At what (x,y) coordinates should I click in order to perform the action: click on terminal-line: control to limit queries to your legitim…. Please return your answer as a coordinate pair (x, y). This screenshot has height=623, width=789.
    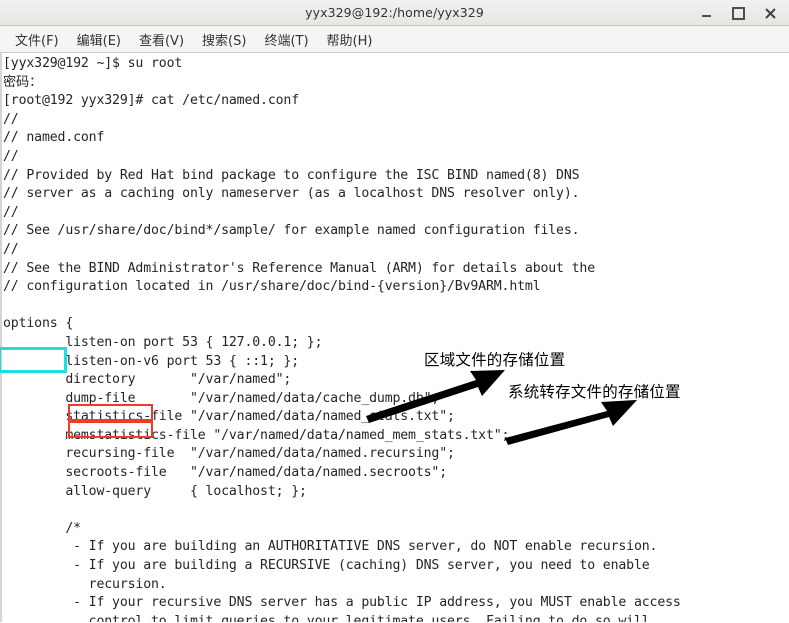
    Looking at the image, I should click on (326, 617).